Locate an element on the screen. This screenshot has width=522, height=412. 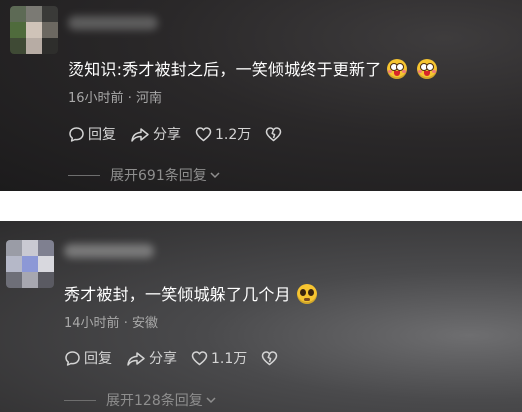
comment-meta: 16小时前 · 河南 is located at coordinates (115, 96).